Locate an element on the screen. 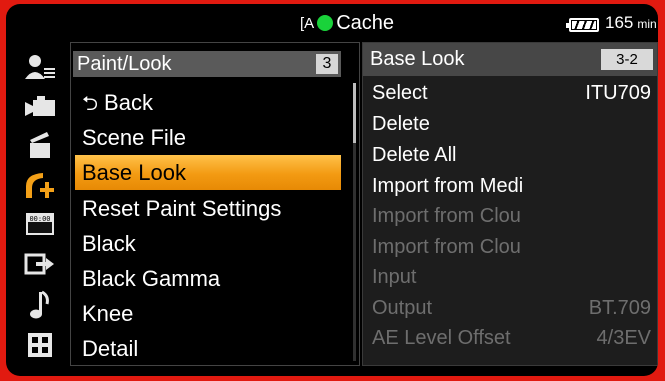  panel-row-import-from-cloud-2: Import from Clou is located at coordinates (510, 247).